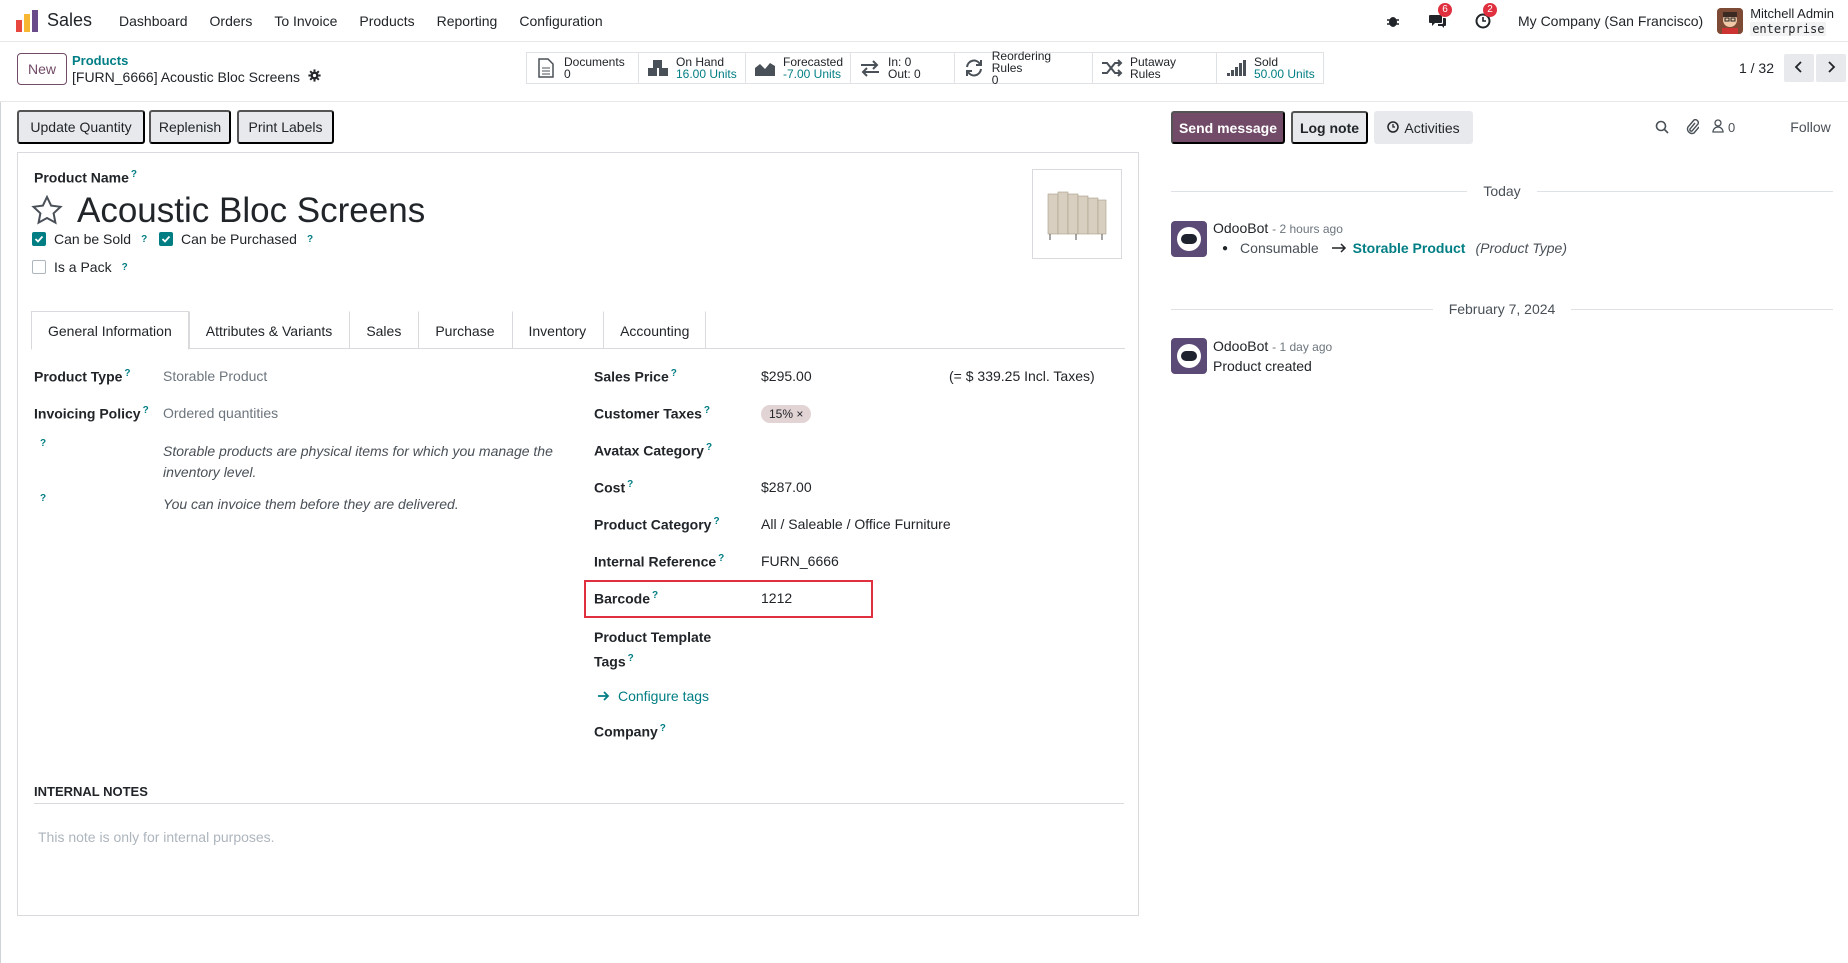 The height and width of the screenshot is (963, 1848). I want to click on left-edge, so click(0, 532).